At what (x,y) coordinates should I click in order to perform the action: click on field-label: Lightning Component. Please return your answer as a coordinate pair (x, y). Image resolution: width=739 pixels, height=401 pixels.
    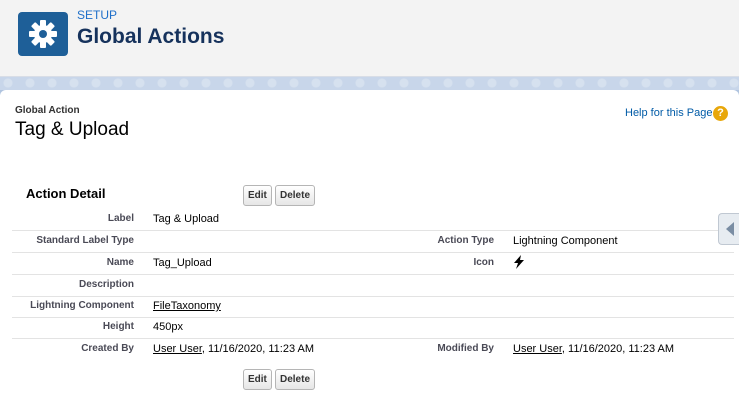
    Looking at the image, I should click on (82, 305).